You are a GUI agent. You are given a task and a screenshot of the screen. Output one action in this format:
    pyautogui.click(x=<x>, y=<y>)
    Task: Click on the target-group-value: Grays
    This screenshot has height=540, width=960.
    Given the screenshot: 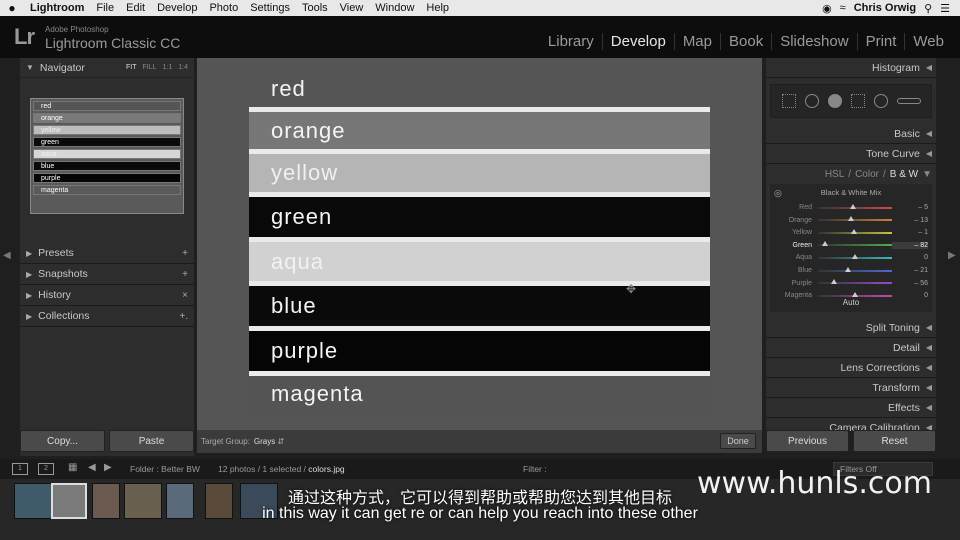 What is the action you would take?
    pyautogui.click(x=264, y=441)
    